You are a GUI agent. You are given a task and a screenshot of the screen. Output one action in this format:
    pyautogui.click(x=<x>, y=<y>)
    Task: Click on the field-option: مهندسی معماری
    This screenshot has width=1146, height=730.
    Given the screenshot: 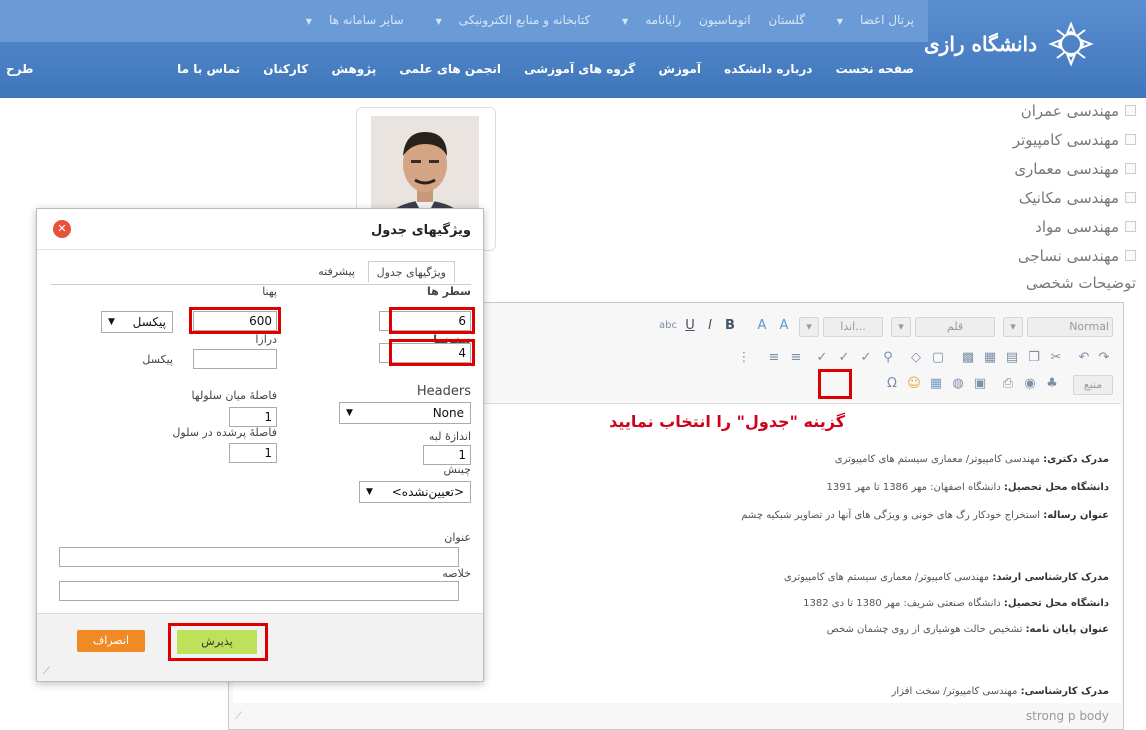 What is the action you would take?
    pyautogui.click(x=1074, y=168)
    